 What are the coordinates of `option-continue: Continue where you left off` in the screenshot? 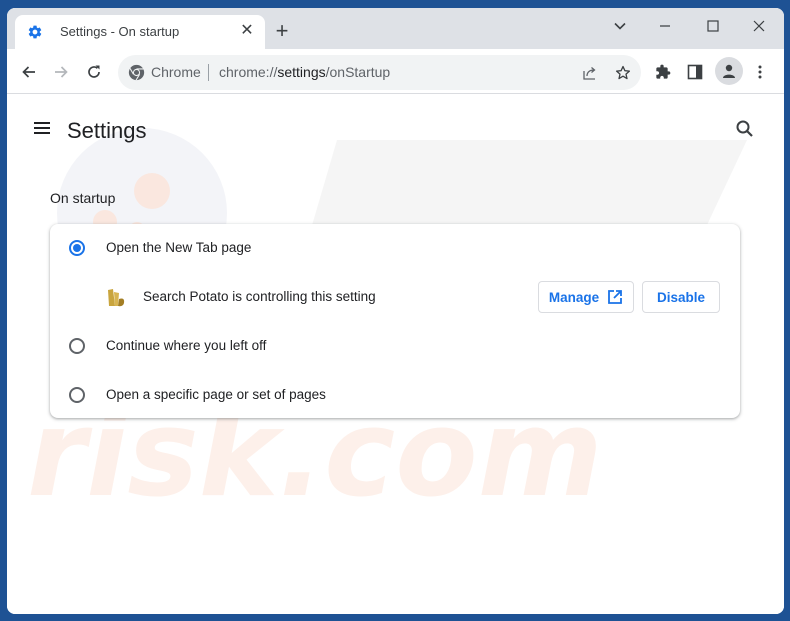 It's located at (395, 346).